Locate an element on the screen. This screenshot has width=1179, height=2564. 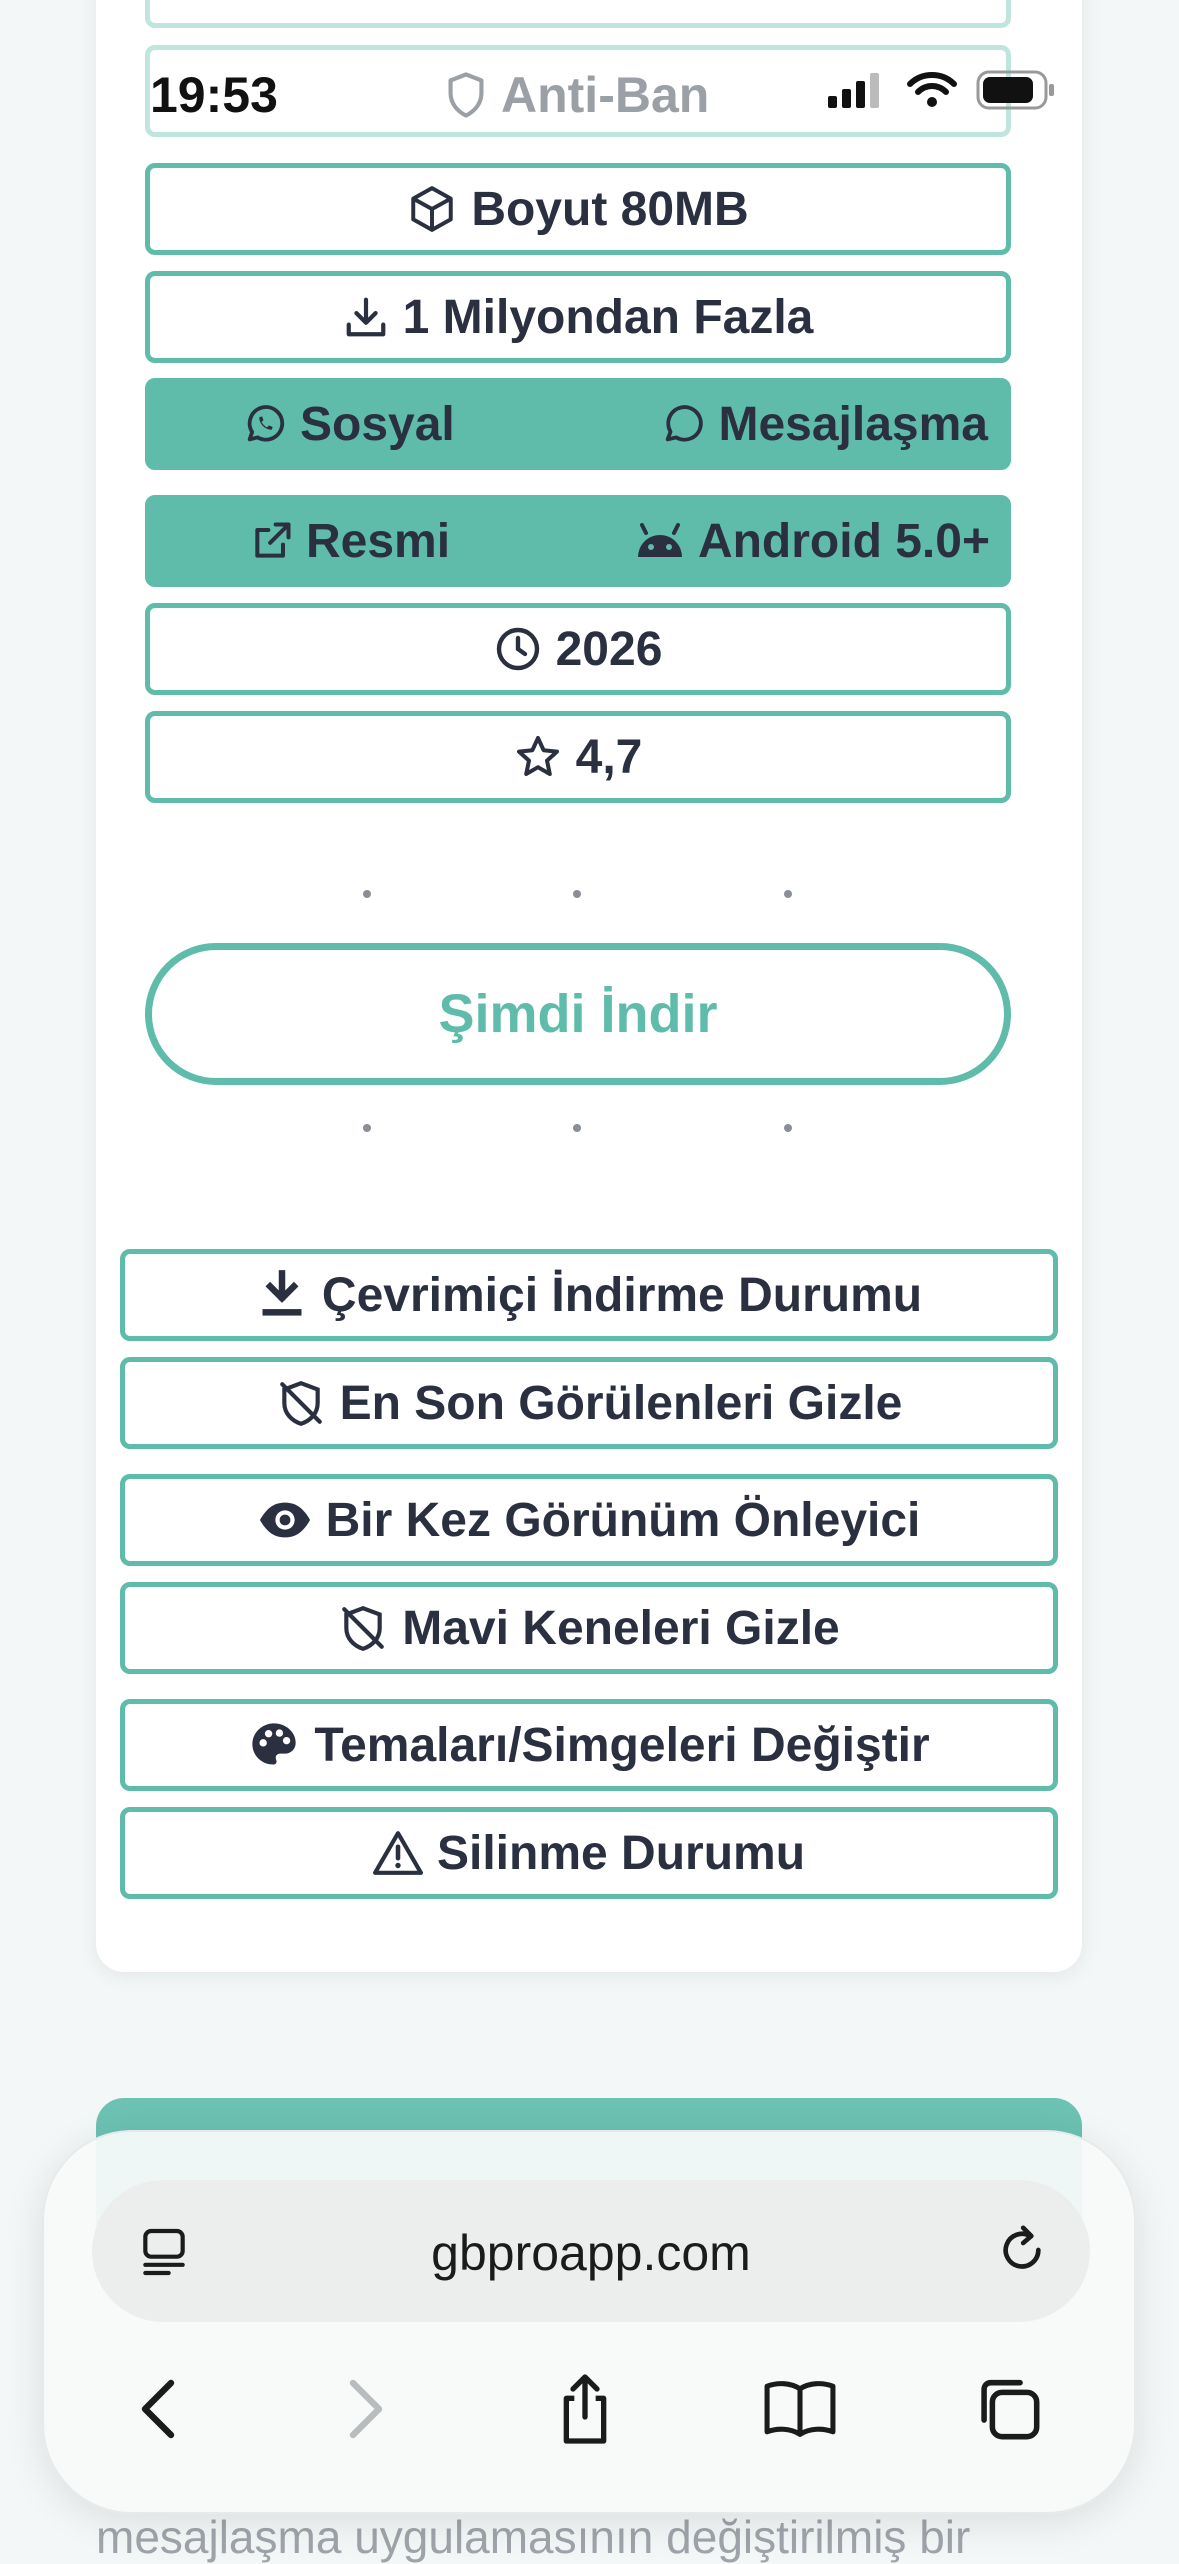
clock-icon is located at coordinates (518, 649).